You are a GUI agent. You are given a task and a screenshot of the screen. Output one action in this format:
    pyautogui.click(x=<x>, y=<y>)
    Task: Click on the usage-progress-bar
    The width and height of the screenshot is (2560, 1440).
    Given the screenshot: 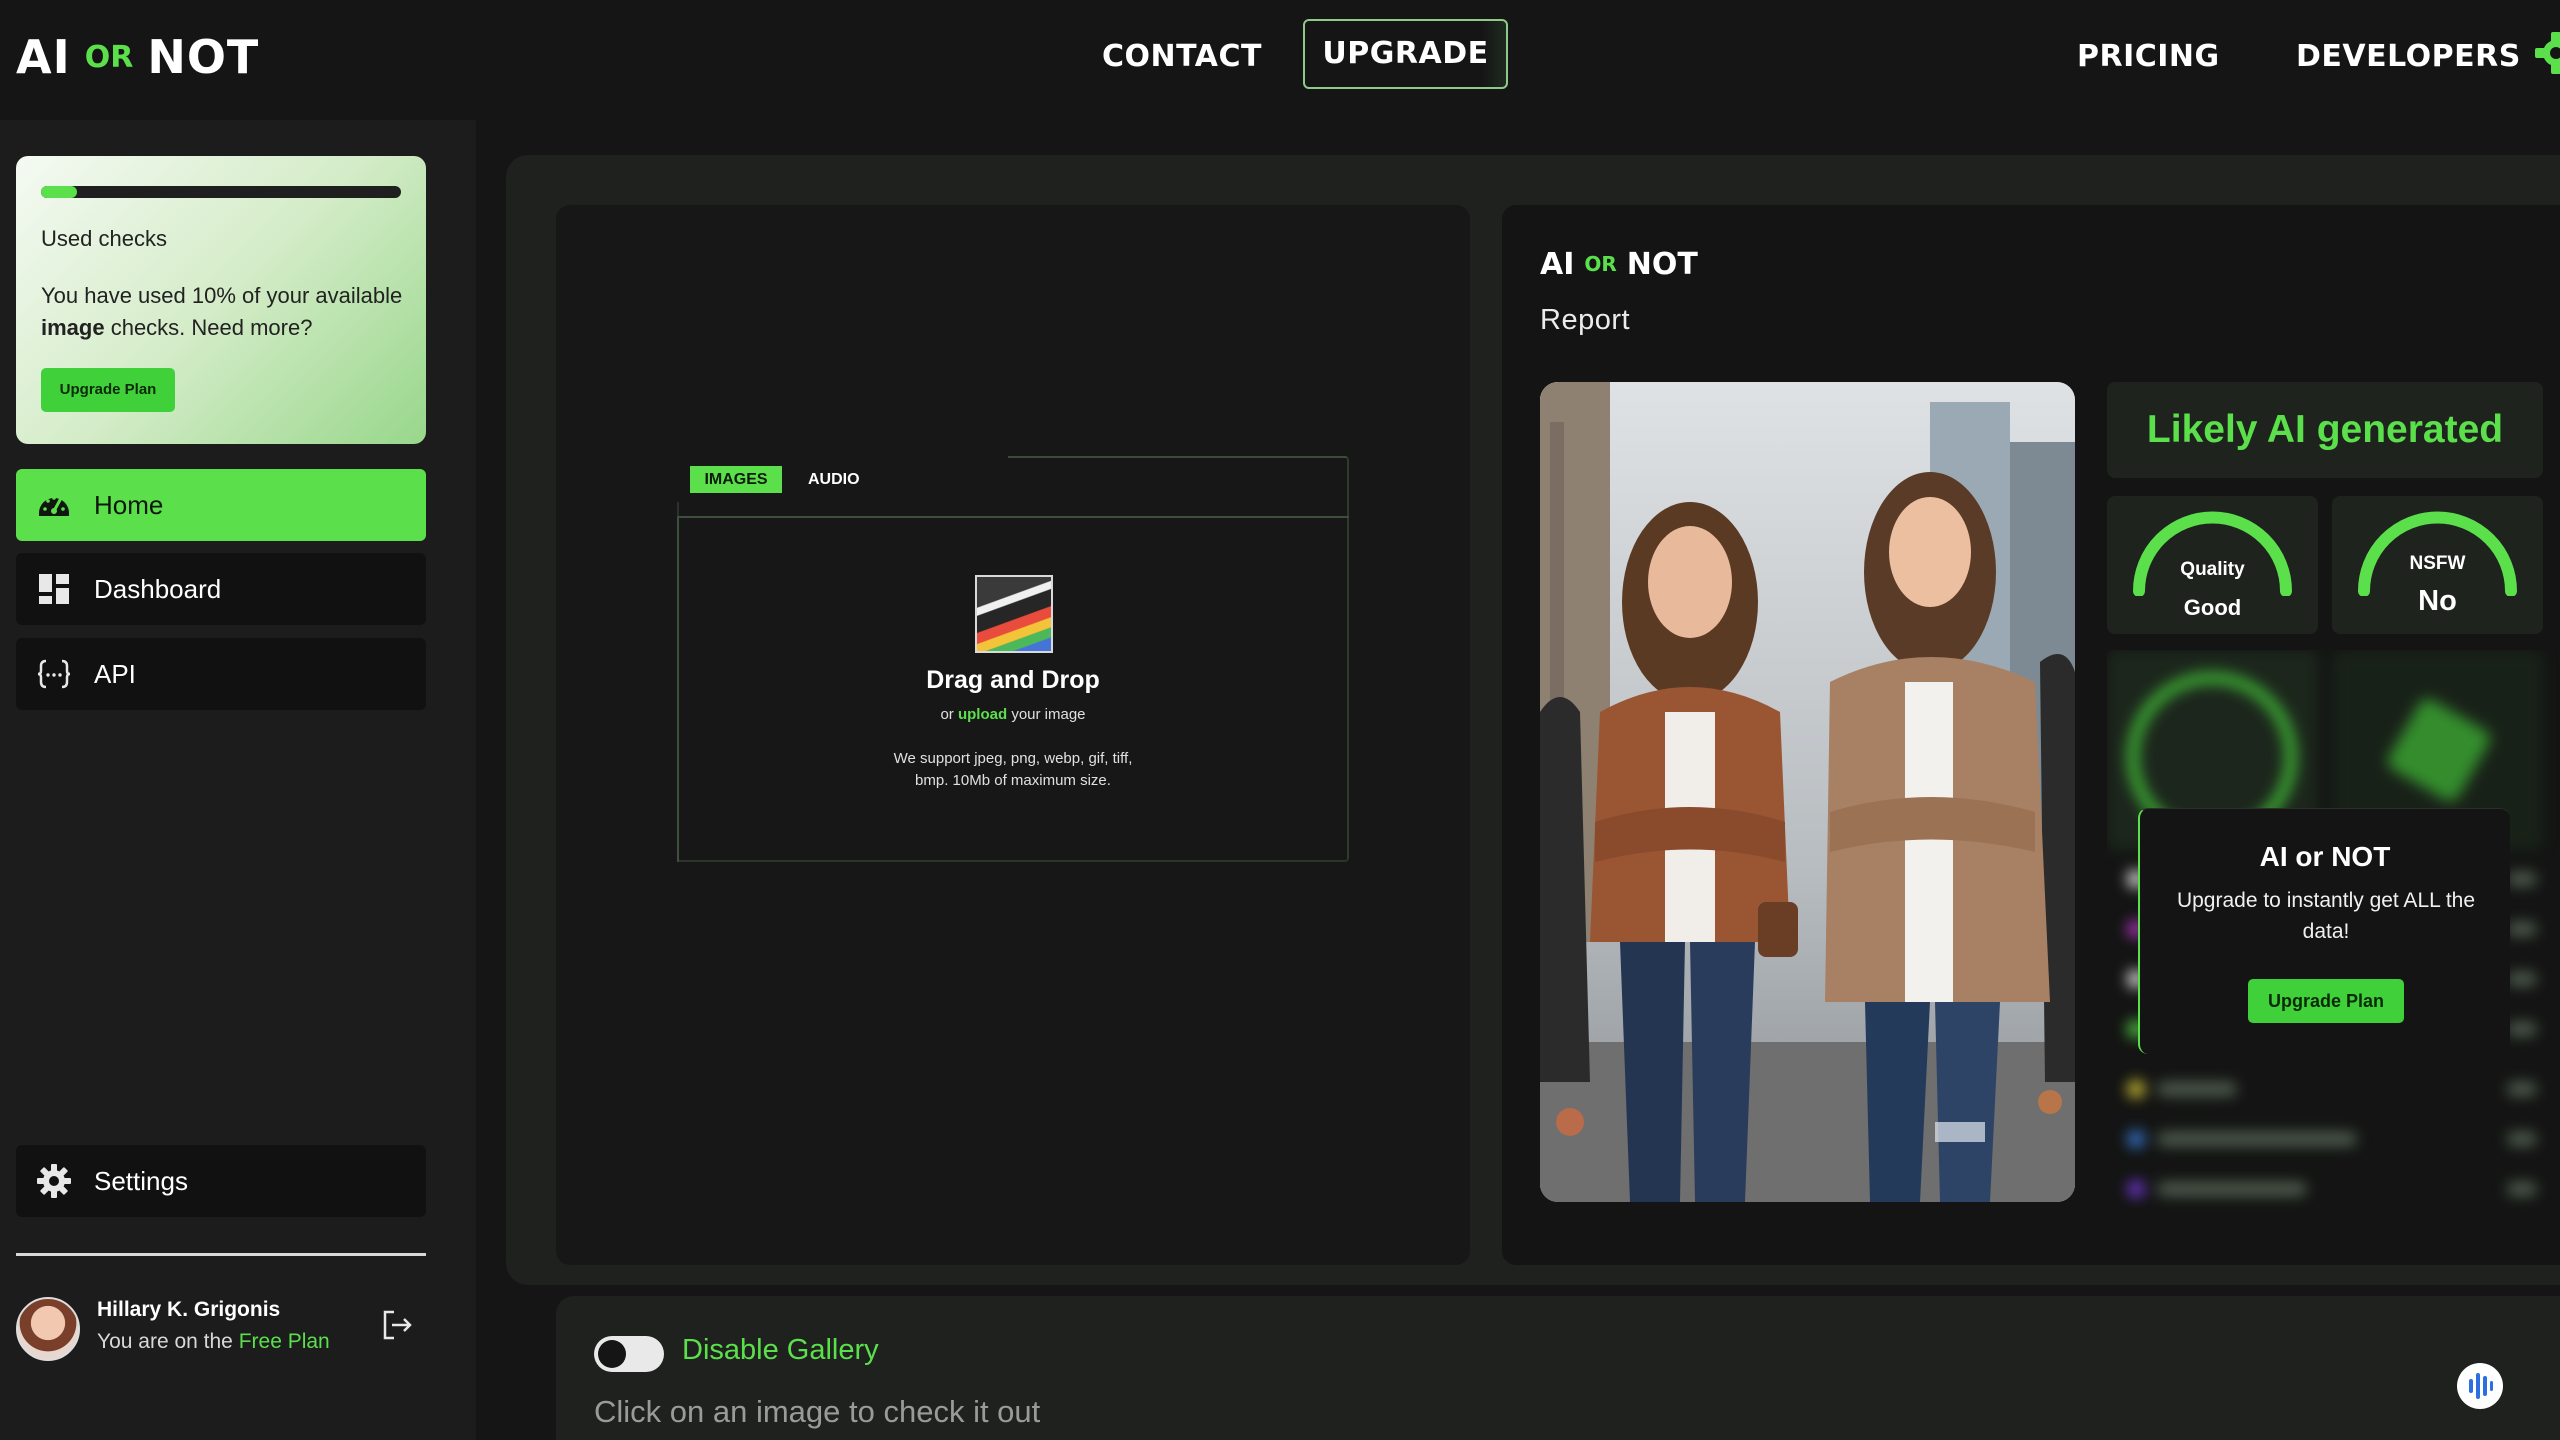 What is the action you would take?
    pyautogui.click(x=221, y=192)
    